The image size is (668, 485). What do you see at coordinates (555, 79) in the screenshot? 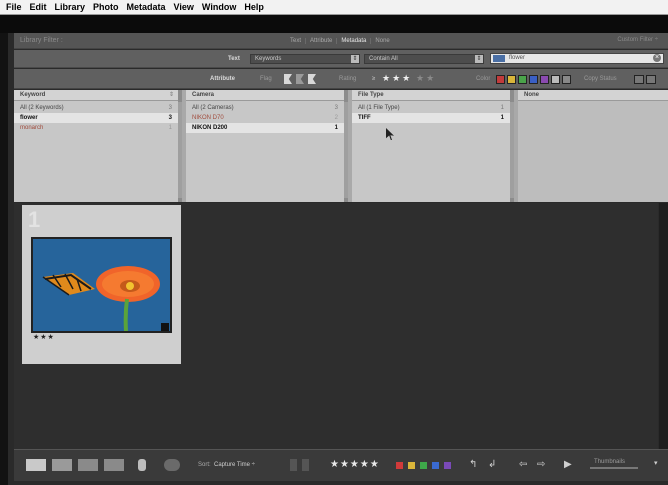
I see `color-custom-swatch` at bounding box center [555, 79].